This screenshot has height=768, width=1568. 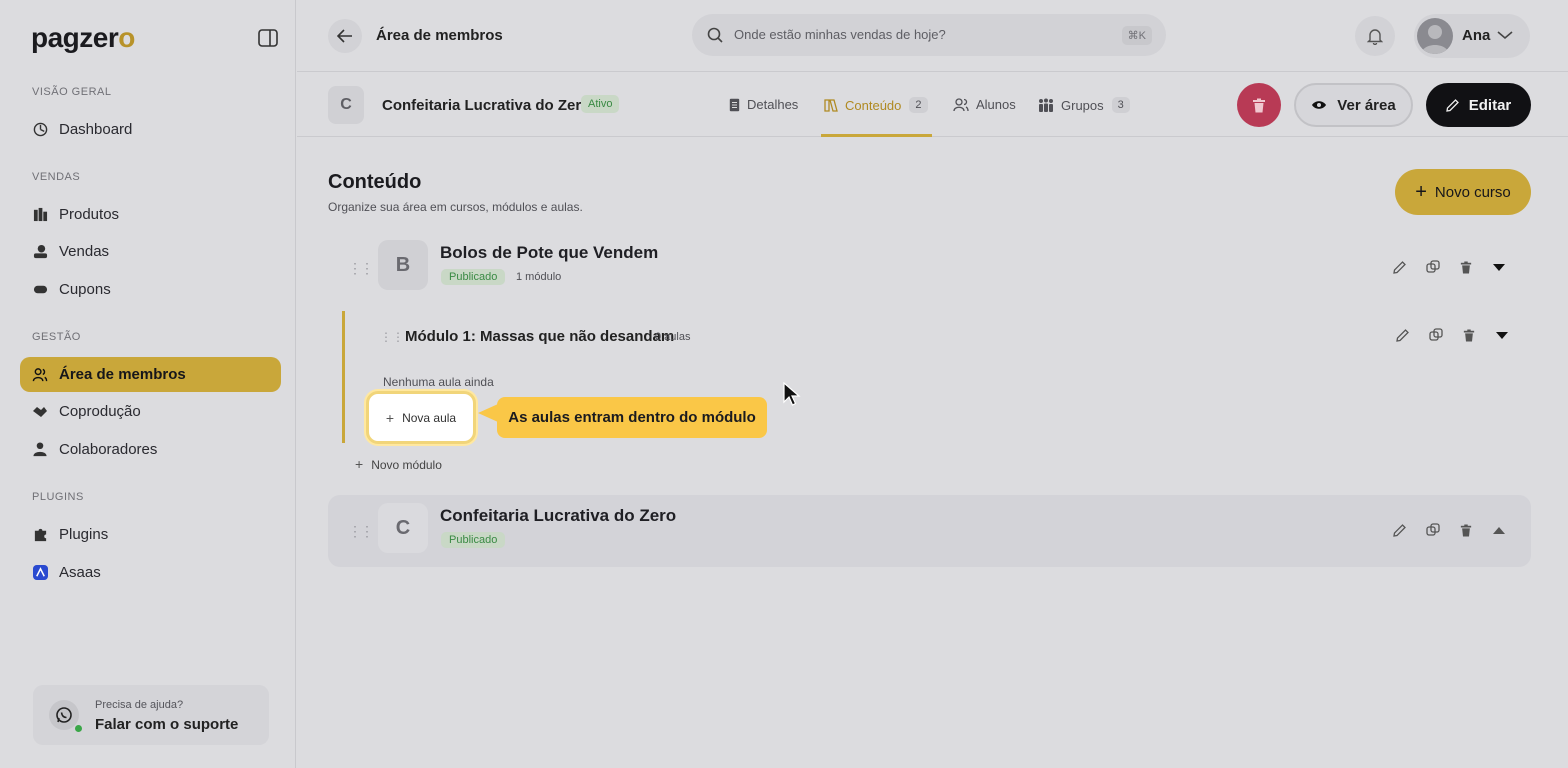 I want to click on sidebar-item-label: Produtos, so click(x=89, y=214).